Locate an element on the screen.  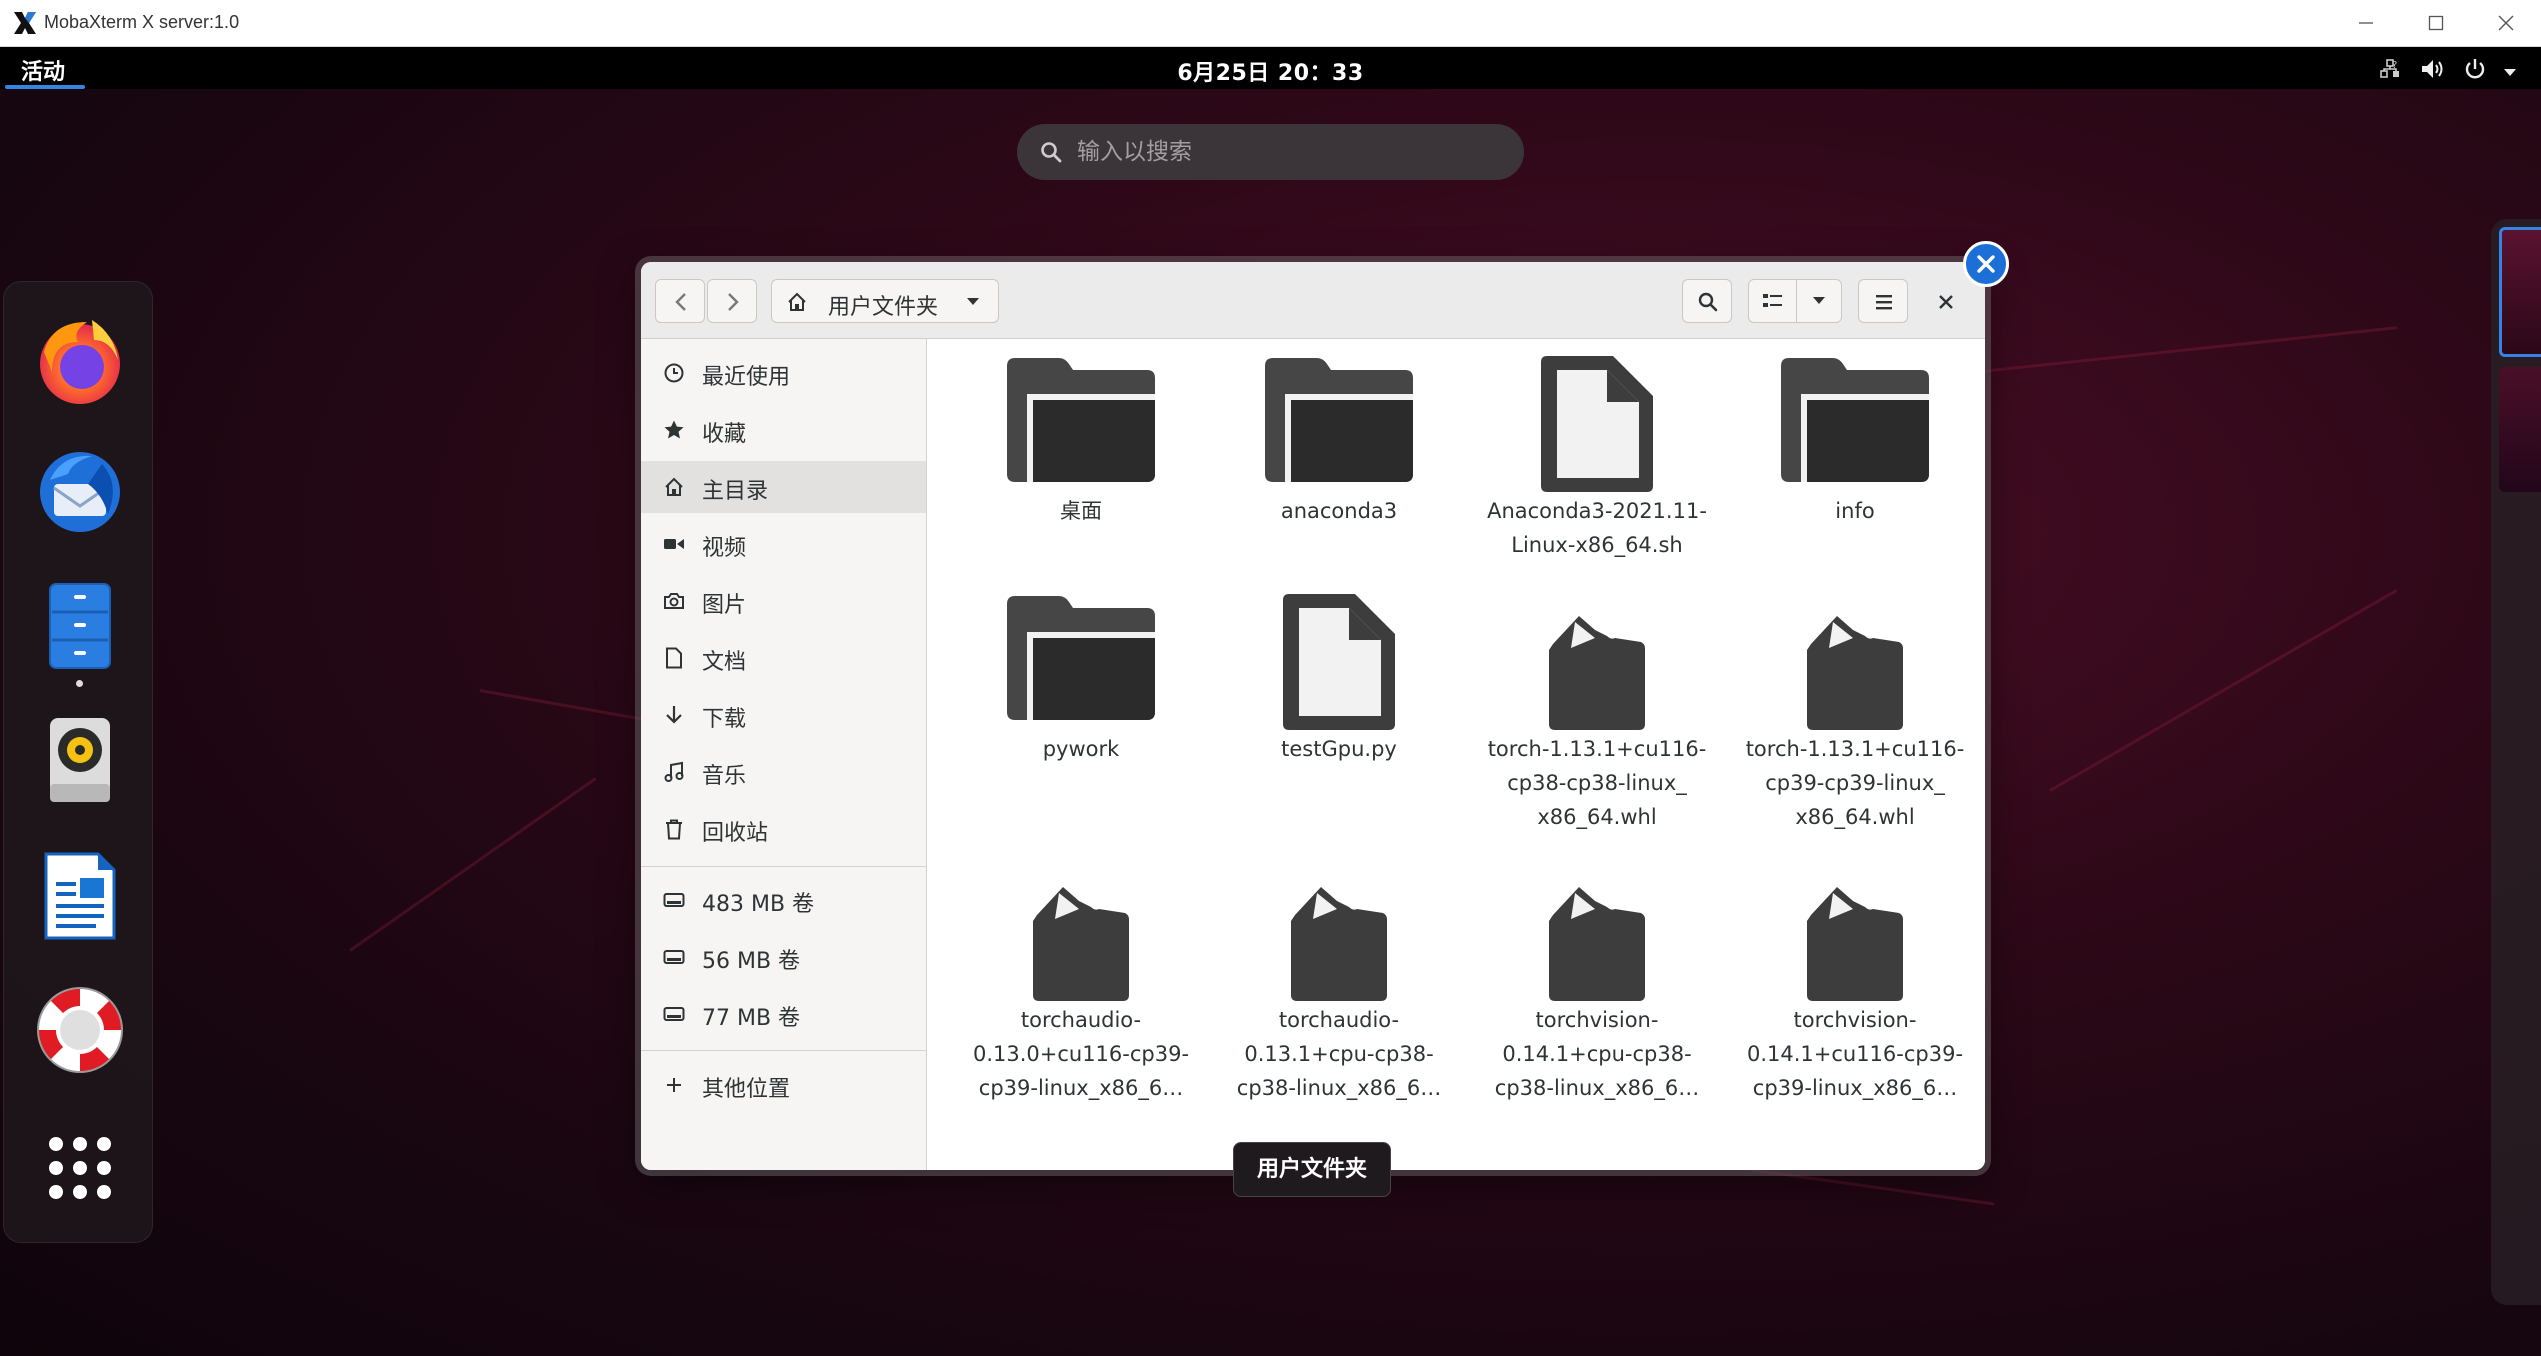
view-options-button is located at coordinates (1819, 301).